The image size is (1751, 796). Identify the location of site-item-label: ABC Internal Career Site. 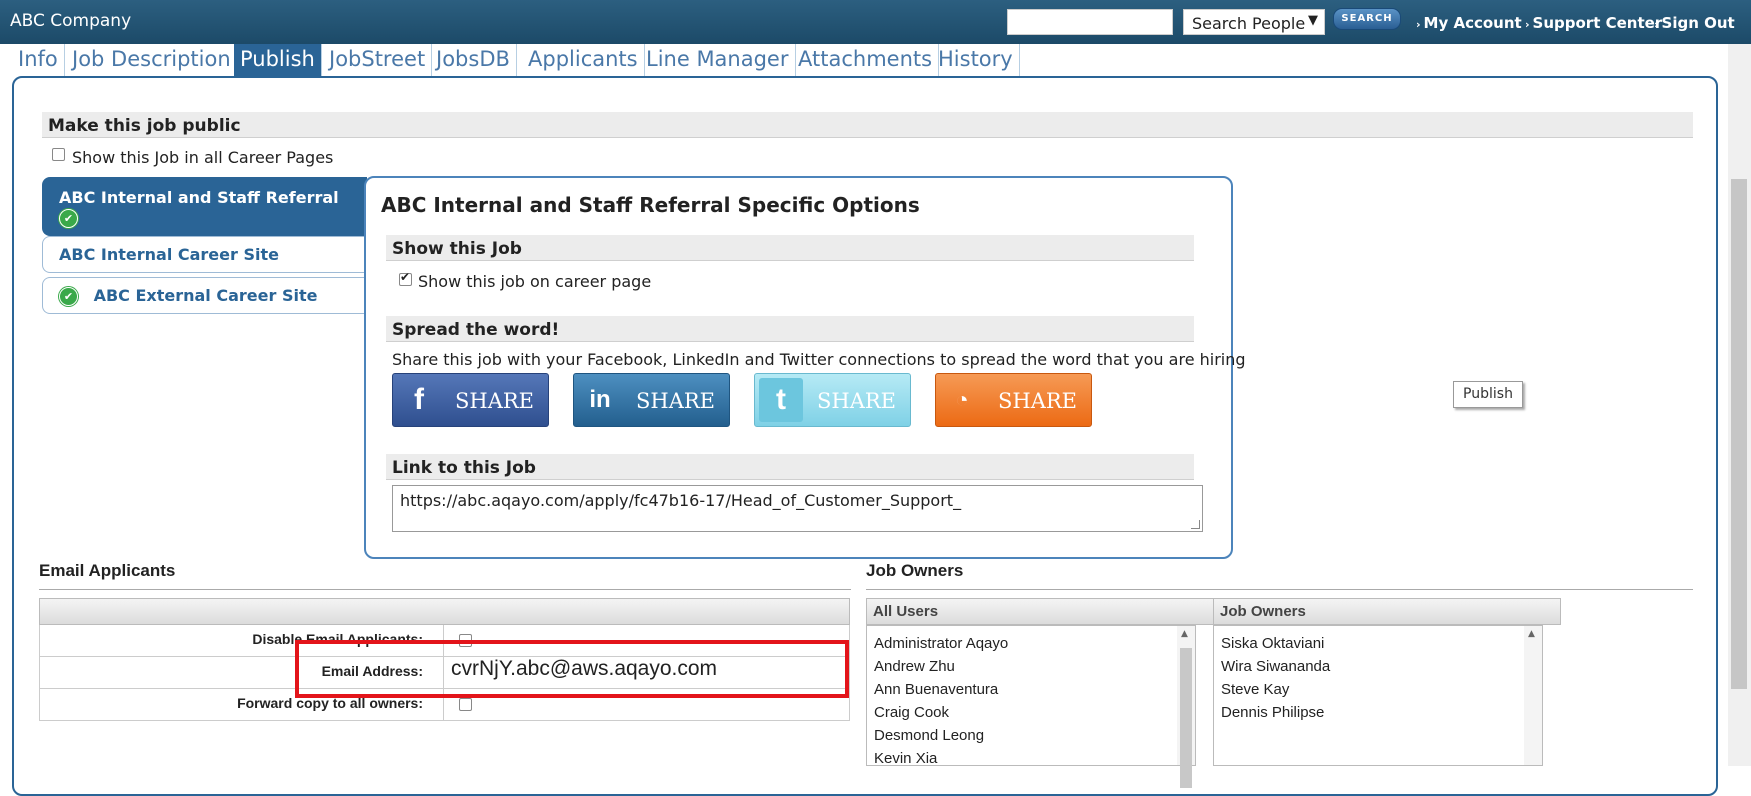
(169, 254).